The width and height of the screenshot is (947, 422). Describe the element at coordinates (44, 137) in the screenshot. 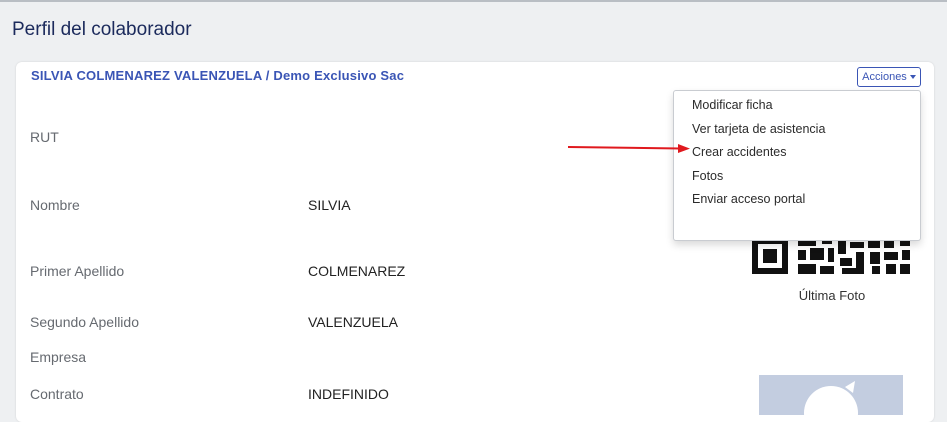

I see `field-label-rut: RUT` at that location.